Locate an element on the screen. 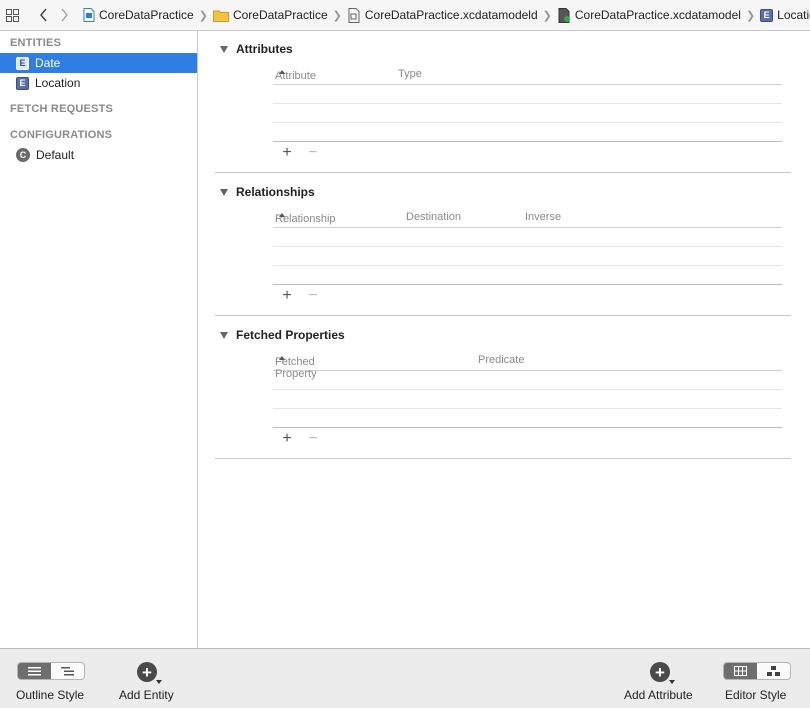 This screenshot has height=708, width=810. relationships-disclosure: Relationships is located at coordinates (267, 192).